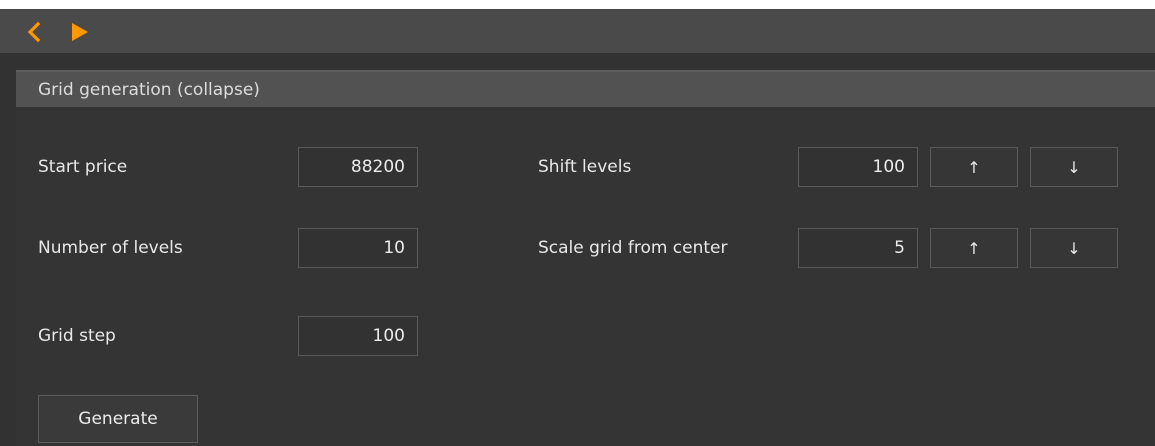  What do you see at coordinates (577, 31) in the screenshot?
I see `toolbar` at bounding box center [577, 31].